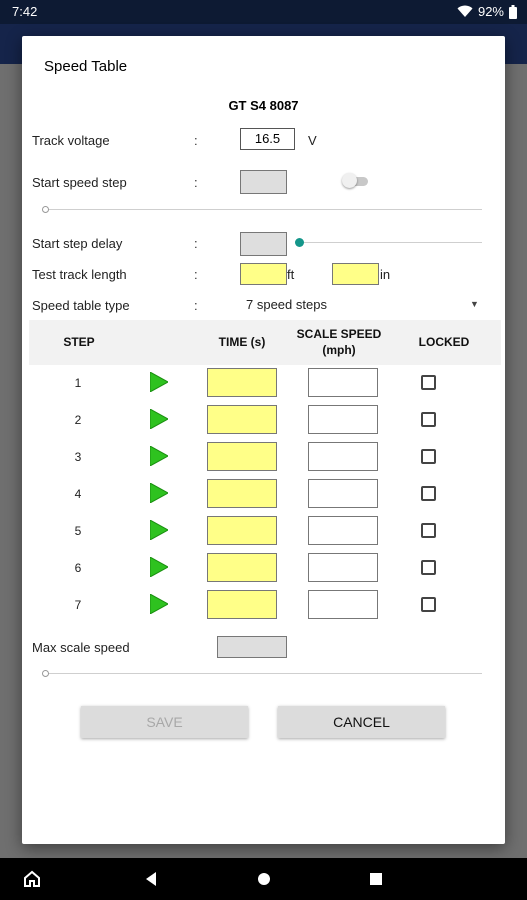  Describe the element at coordinates (71, 140) in the screenshot. I see `track-voltage-label: Track voltage` at that location.